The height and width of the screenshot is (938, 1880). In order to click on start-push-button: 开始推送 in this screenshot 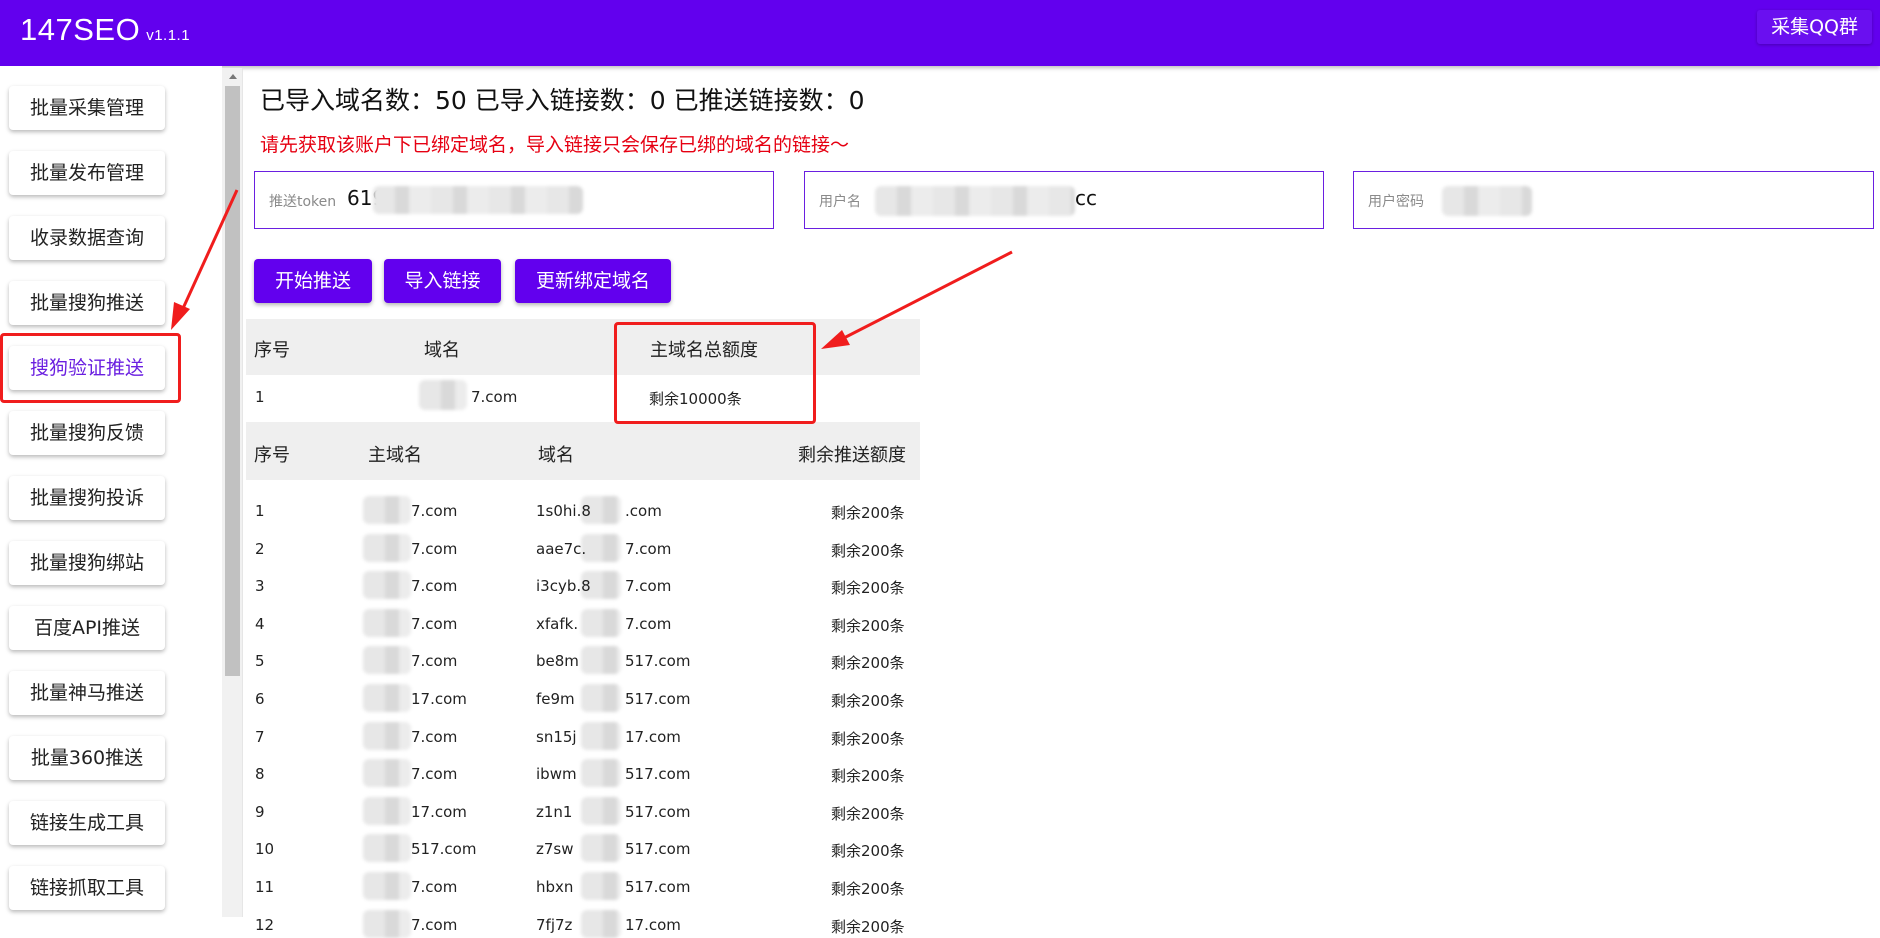, I will do `click(313, 281)`.